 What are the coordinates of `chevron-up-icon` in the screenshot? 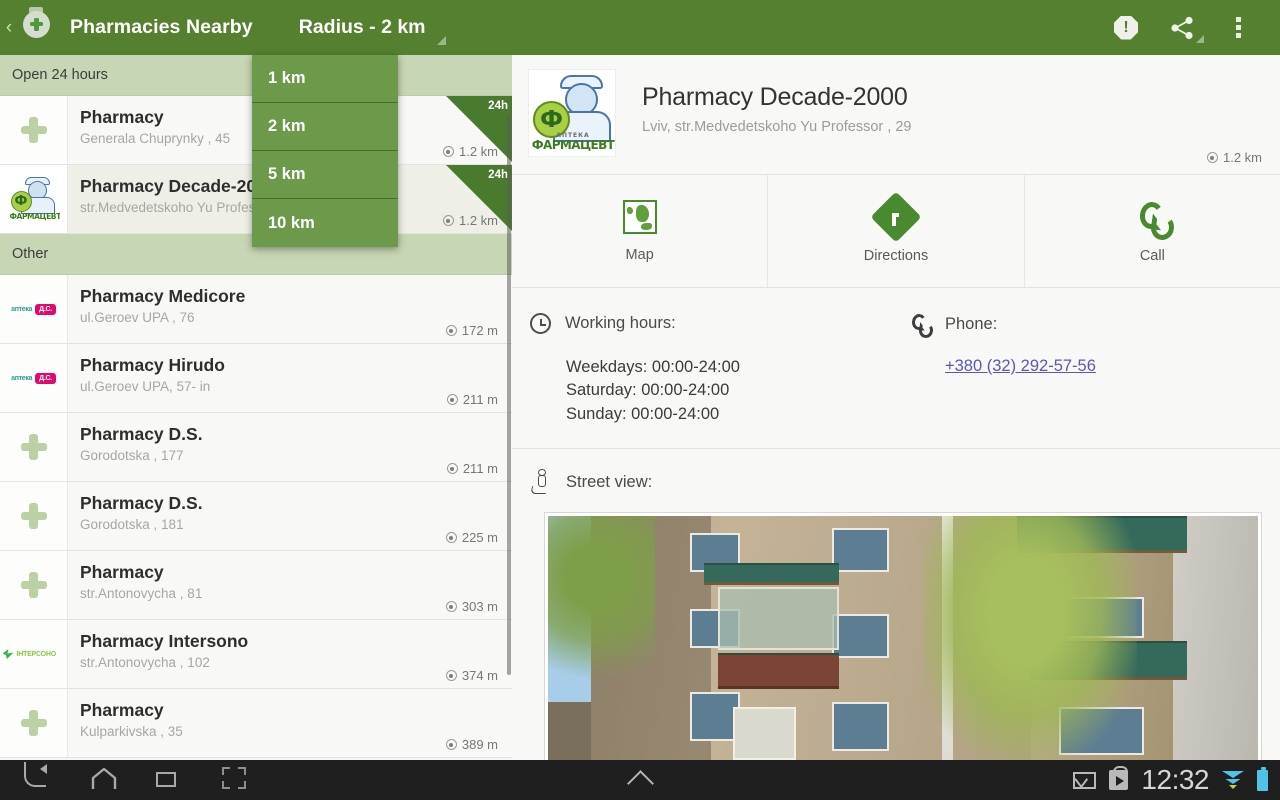 It's located at (640, 783).